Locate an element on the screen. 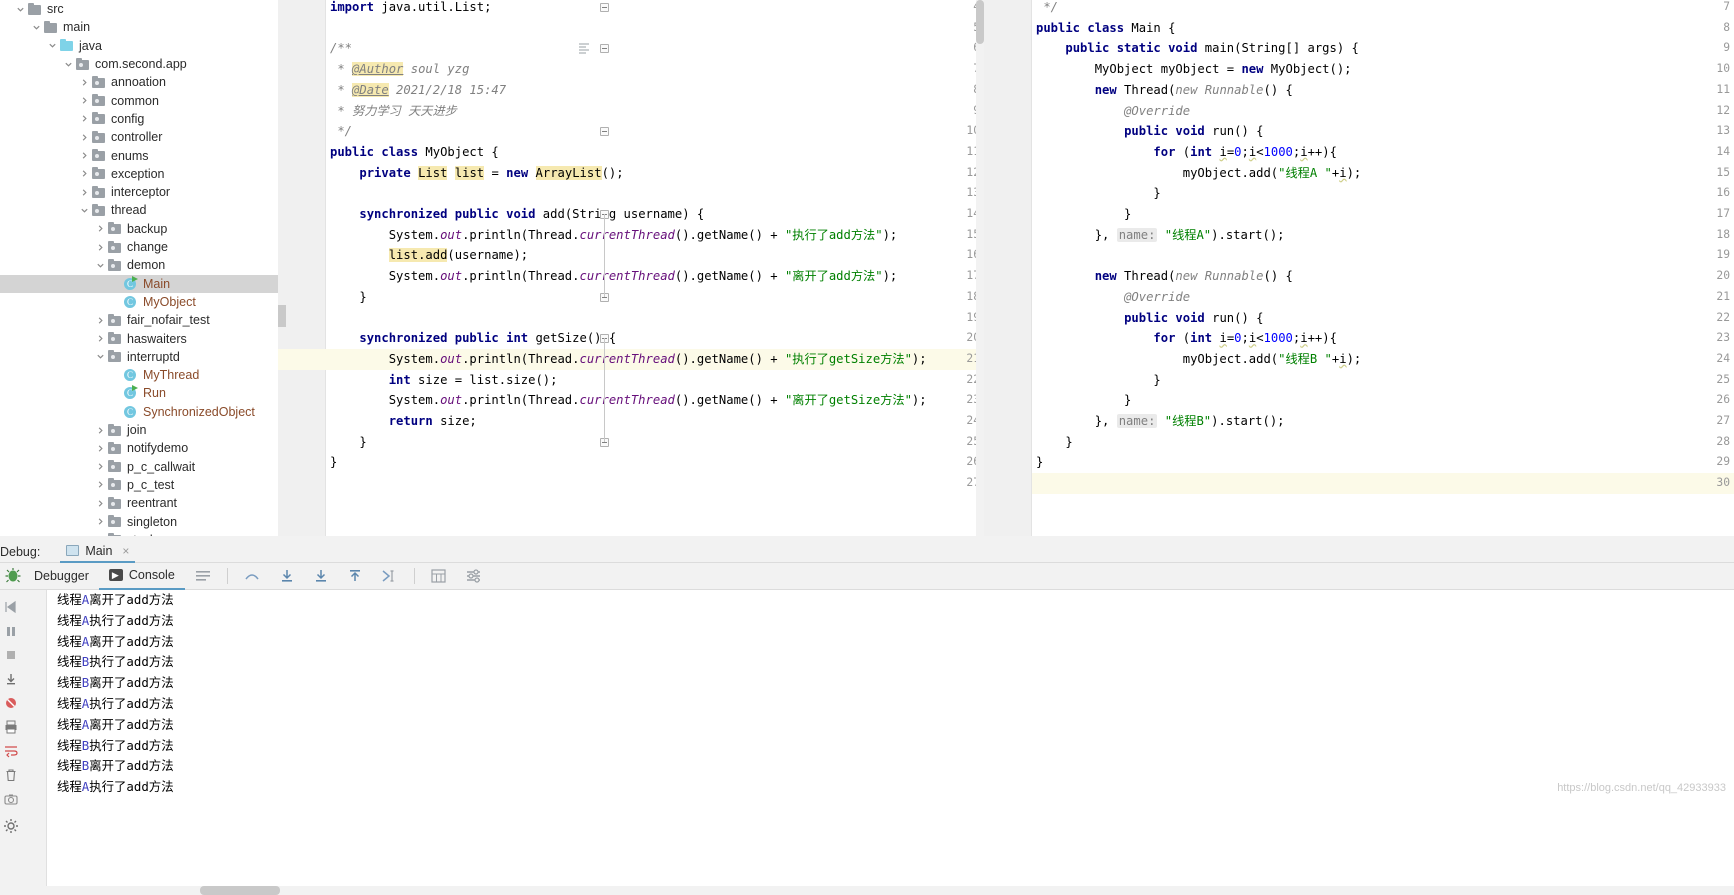  tree-item-exception: exception is located at coordinates (139, 174).